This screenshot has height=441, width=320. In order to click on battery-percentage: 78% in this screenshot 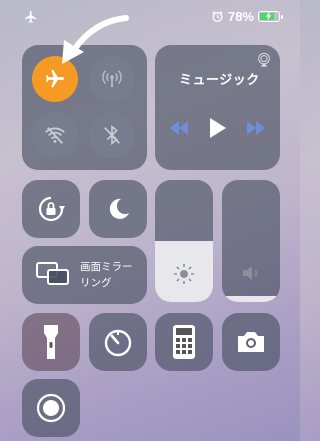, I will do `click(240, 16)`.